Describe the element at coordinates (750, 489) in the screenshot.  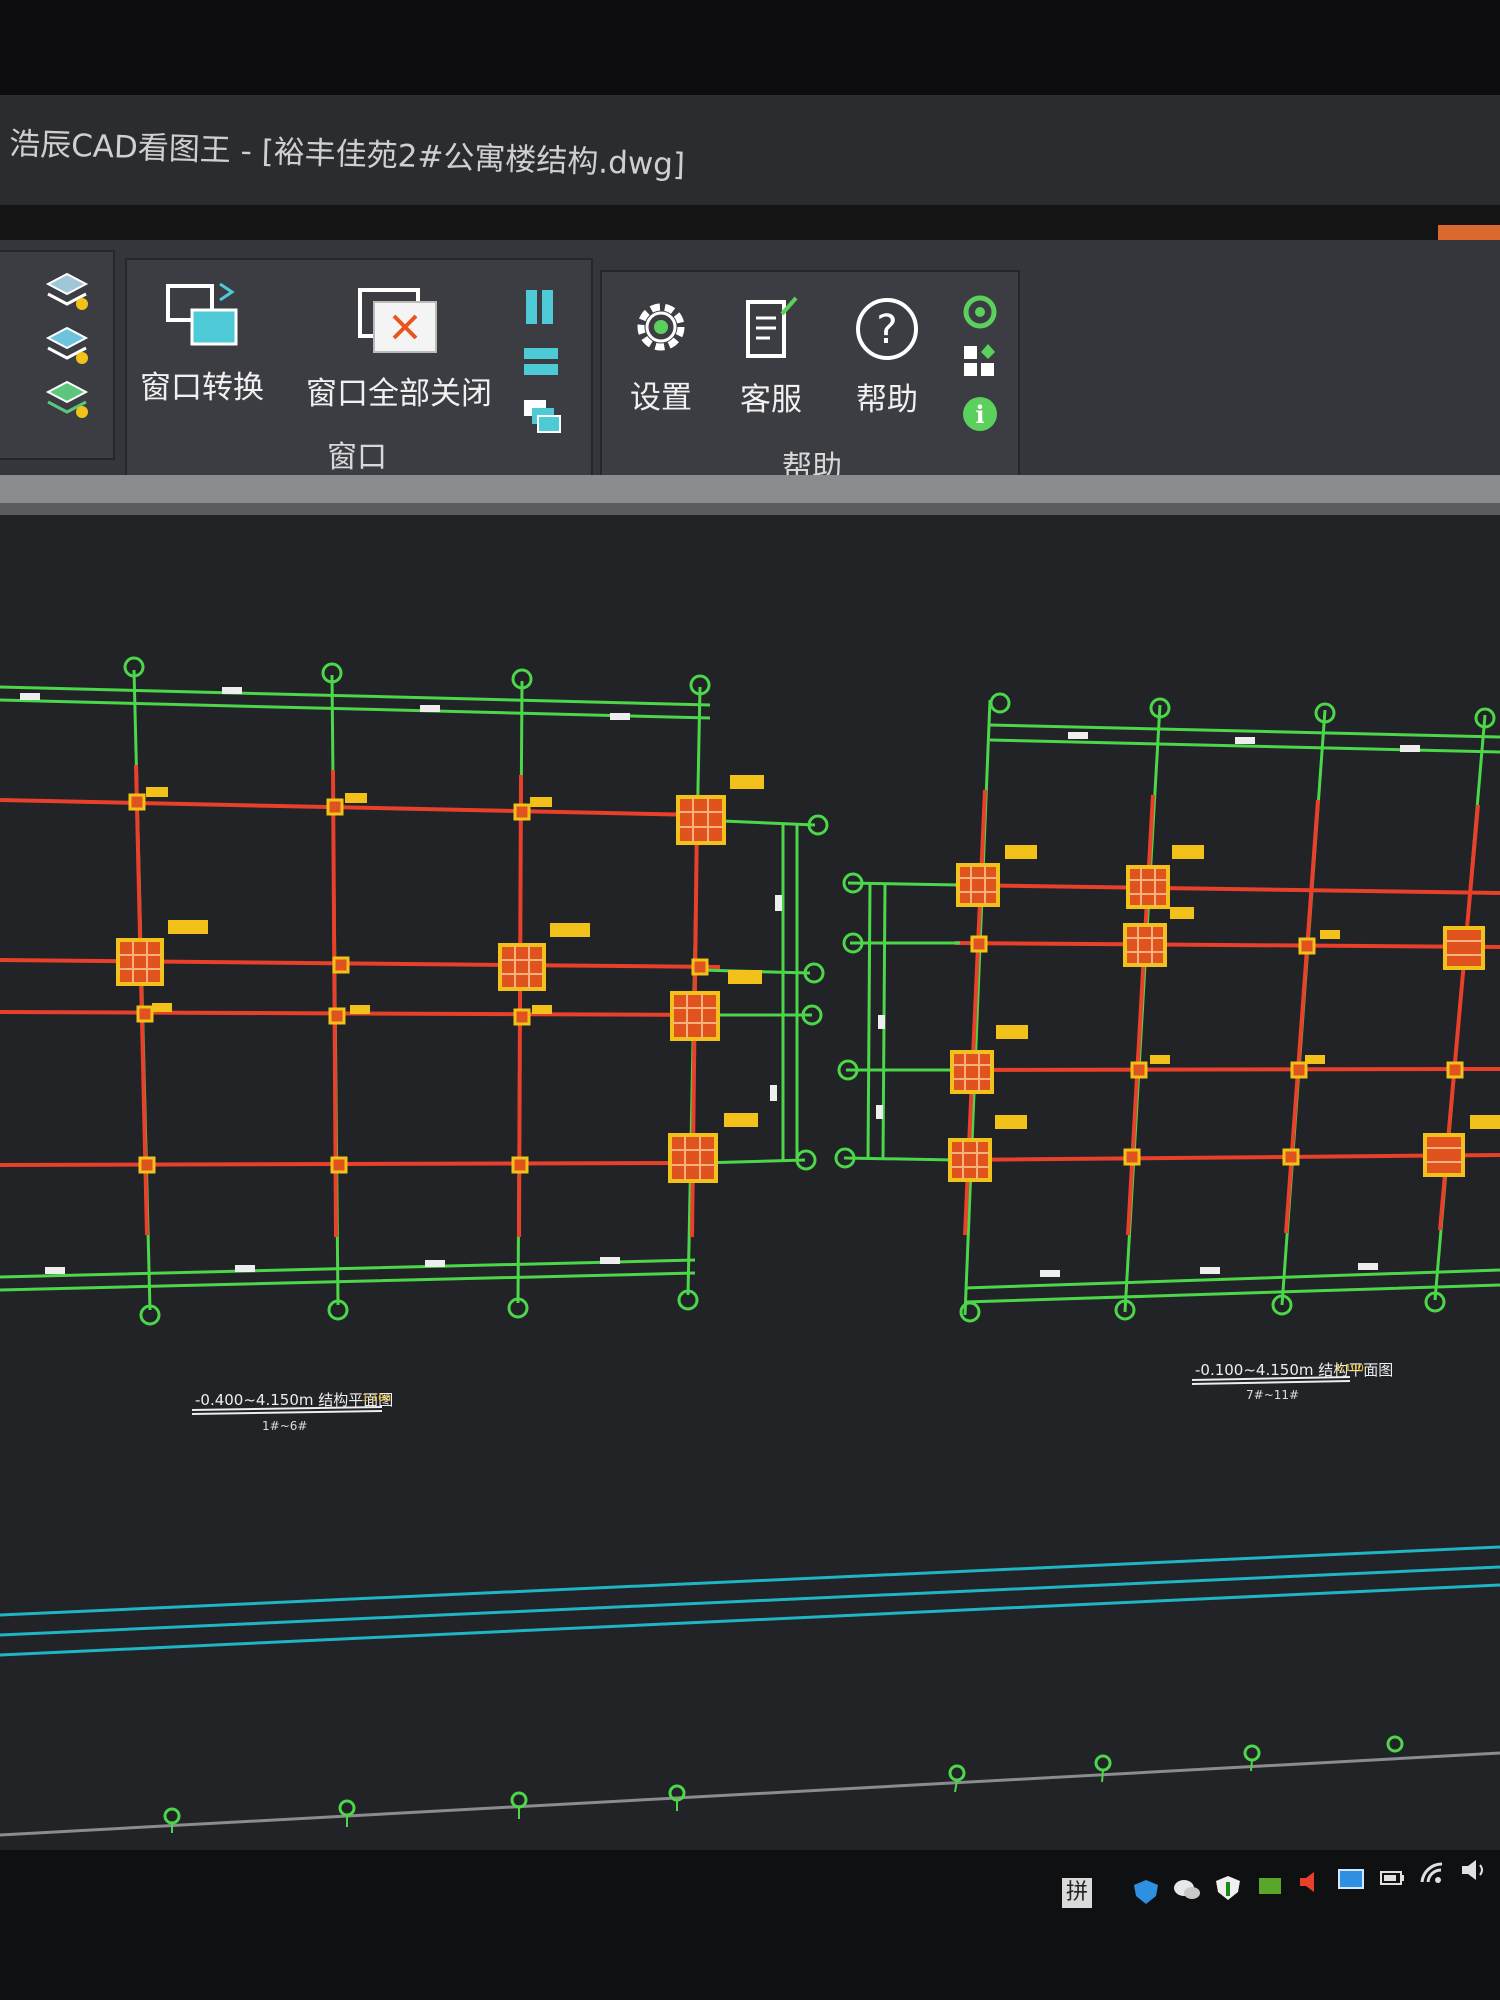
I see `tab-strip` at that location.